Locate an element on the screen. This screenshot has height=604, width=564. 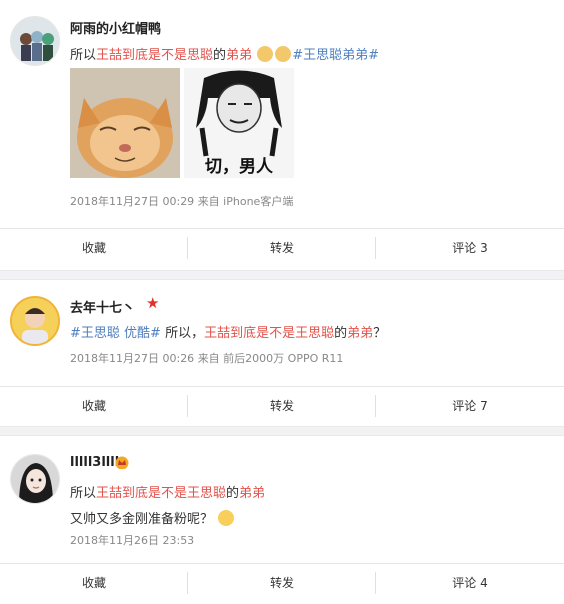
post-text: 所以王喆到底是不是思聪的弟弟 #王思聪弟弟# is located at coordinates (224, 53).